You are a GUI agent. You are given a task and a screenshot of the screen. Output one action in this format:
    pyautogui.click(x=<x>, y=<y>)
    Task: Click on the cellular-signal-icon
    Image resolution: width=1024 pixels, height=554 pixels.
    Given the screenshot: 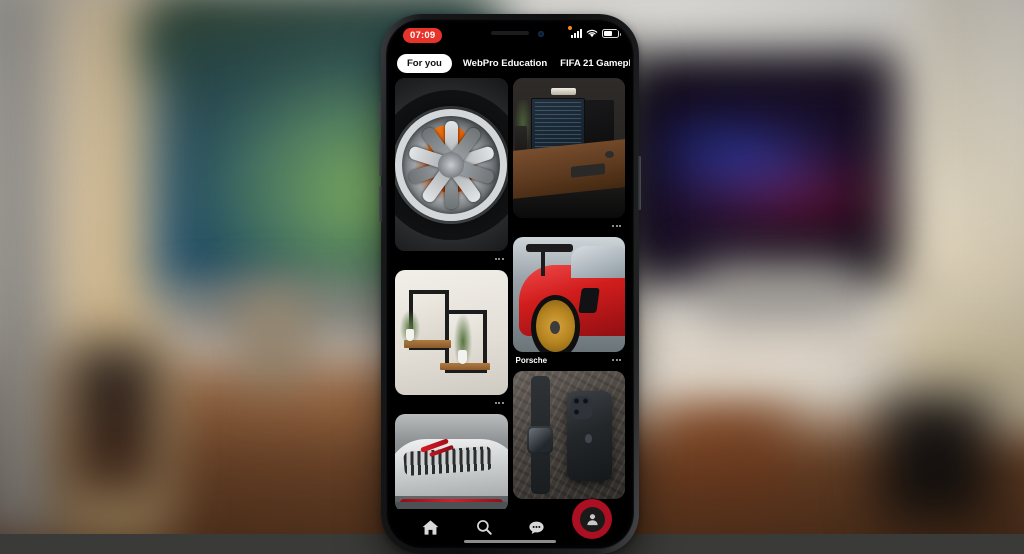 What is the action you would take?
    pyautogui.click(x=576, y=33)
    